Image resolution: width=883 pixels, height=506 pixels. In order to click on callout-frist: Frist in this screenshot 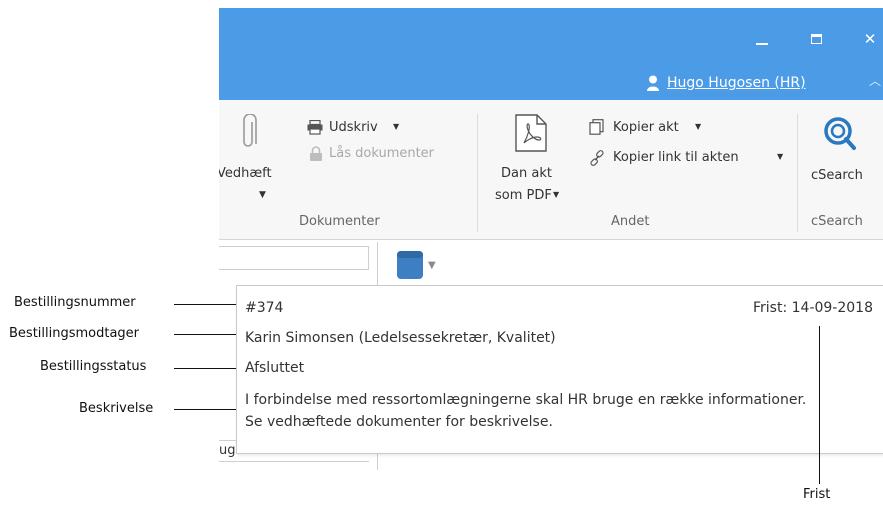, I will do `click(817, 494)`.